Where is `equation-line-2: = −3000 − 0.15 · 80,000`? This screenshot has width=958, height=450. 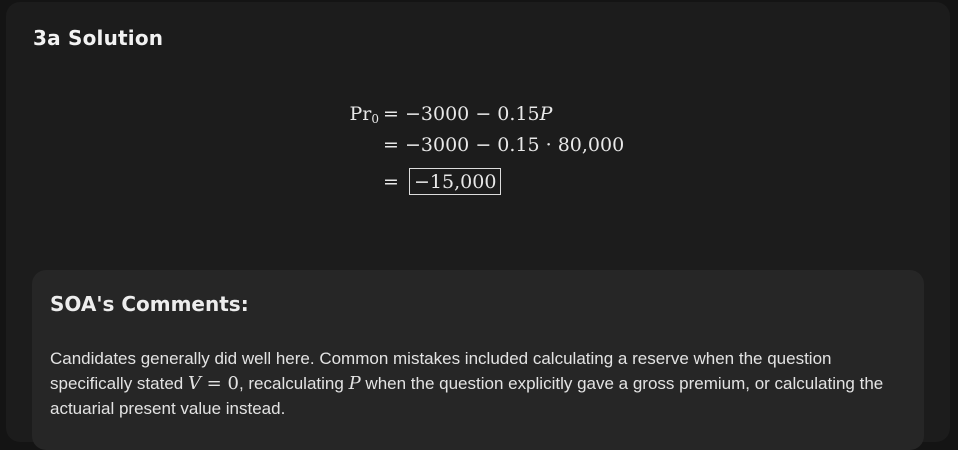
equation-line-2: = −3000 − 0.15 · 80,000 is located at coordinates (503, 145).